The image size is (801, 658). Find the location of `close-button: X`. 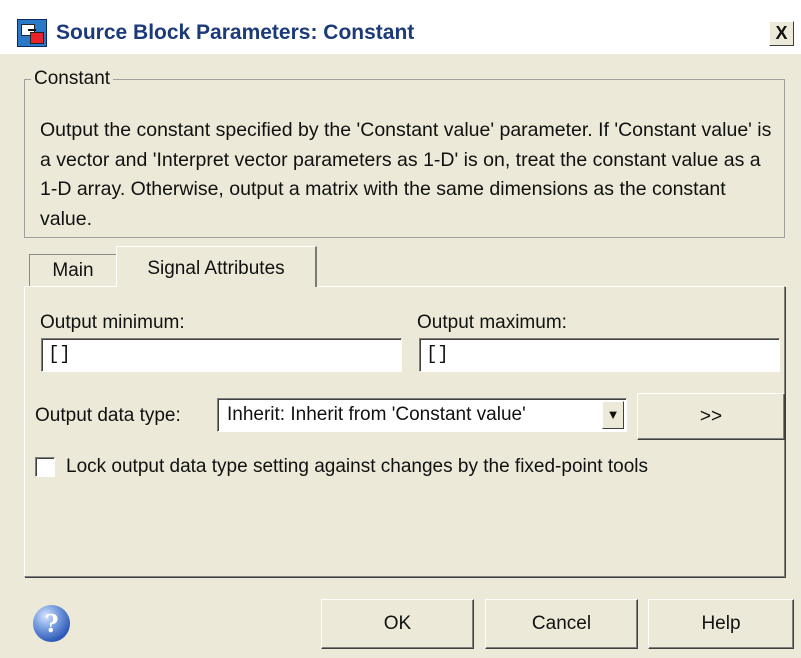

close-button: X is located at coordinates (781, 33).